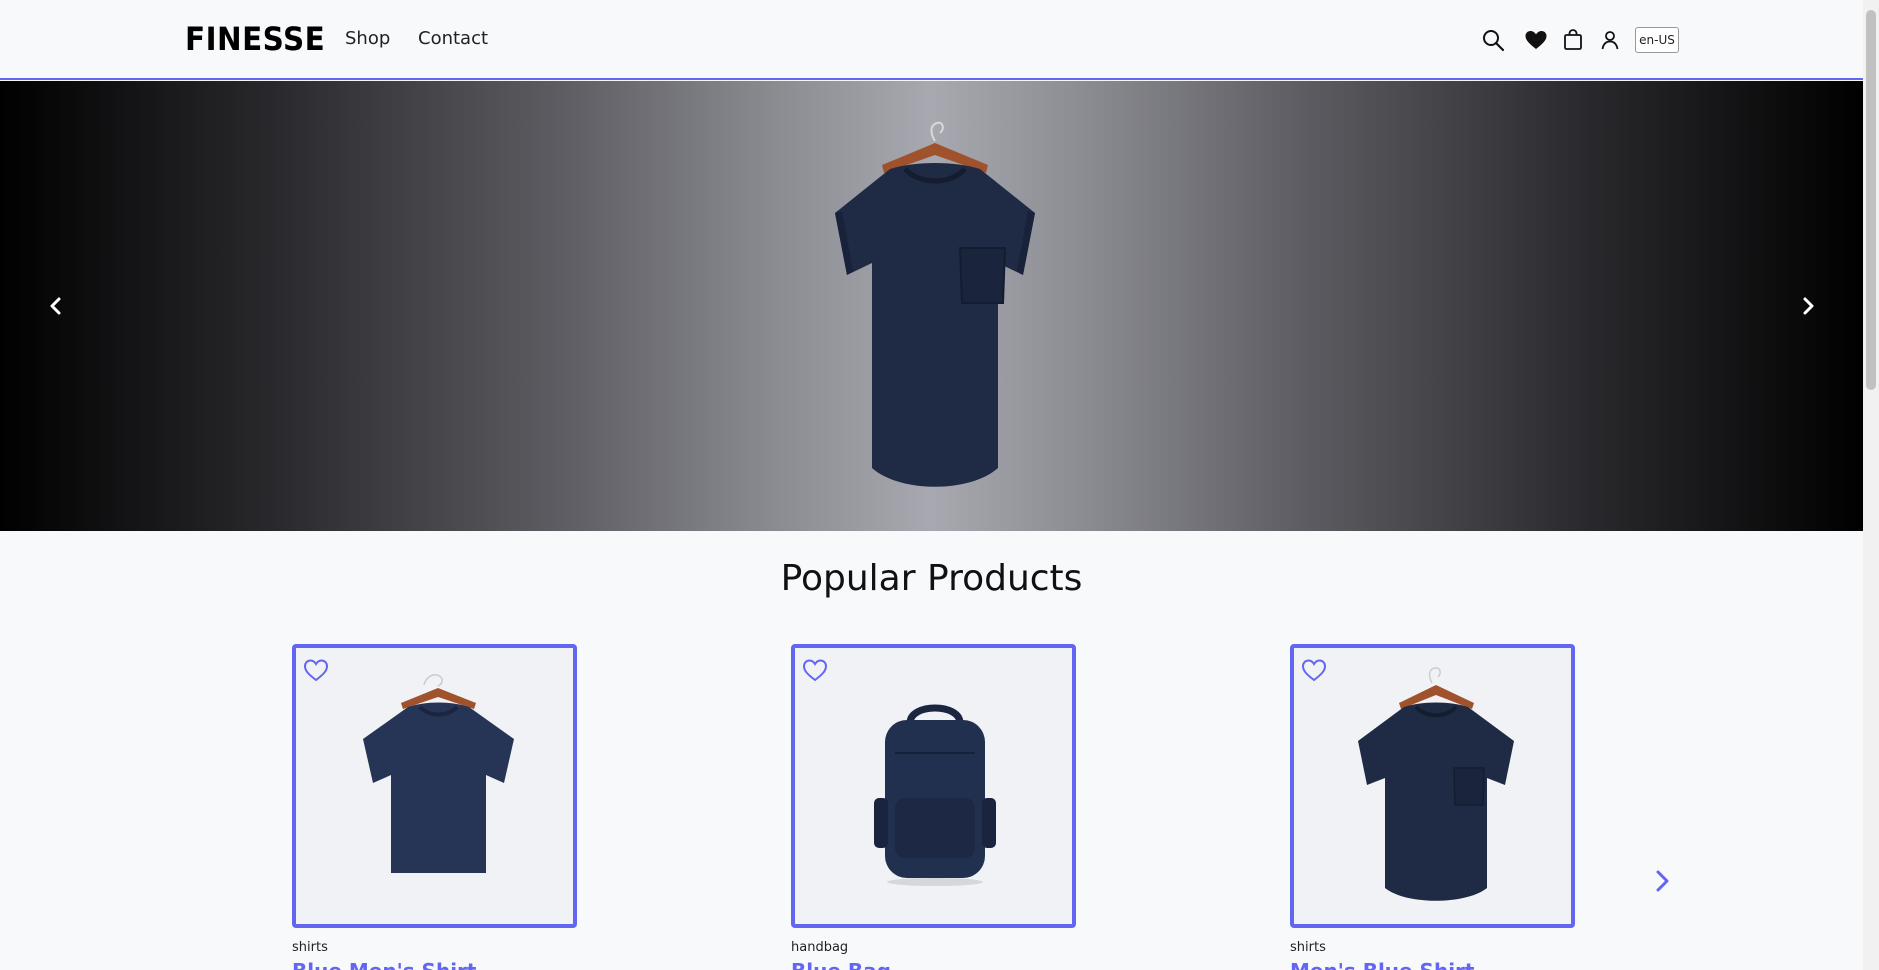 This screenshot has height=970, width=1879. I want to click on product-name: Blue Bag, so click(933, 964).